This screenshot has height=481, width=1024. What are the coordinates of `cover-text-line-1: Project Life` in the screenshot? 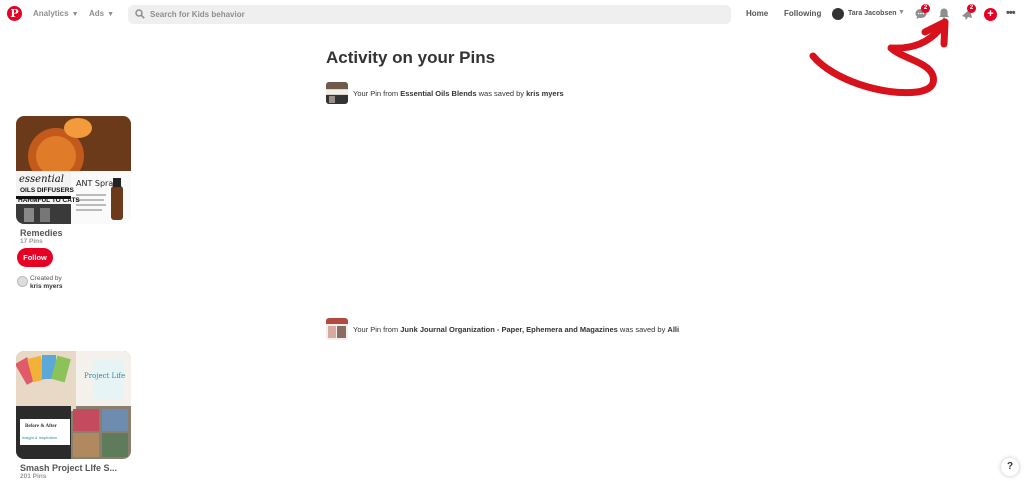 It's located at (104, 376).